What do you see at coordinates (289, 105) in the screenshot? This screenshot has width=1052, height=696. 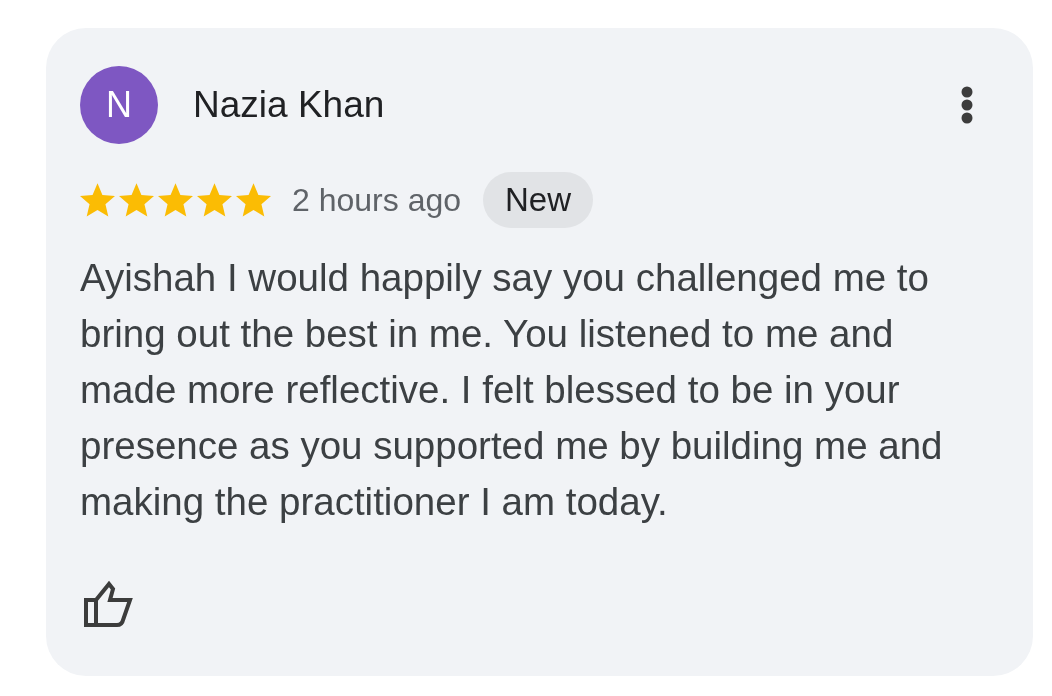 I see `reviewer-name: Nazia Khan` at bounding box center [289, 105].